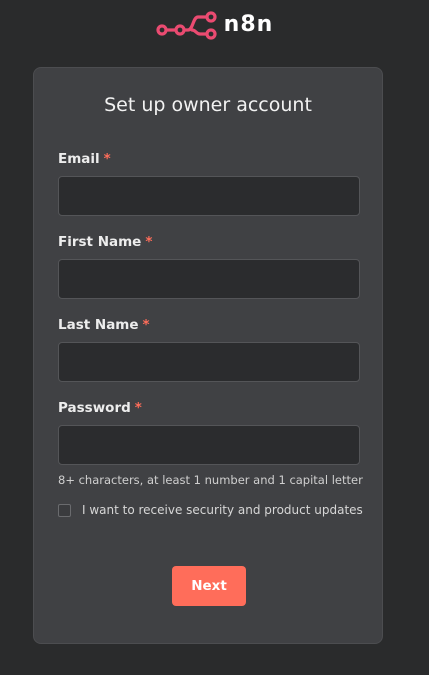 The height and width of the screenshot is (675, 429). What do you see at coordinates (209, 196) in the screenshot?
I see `email-input` at bounding box center [209, 196].